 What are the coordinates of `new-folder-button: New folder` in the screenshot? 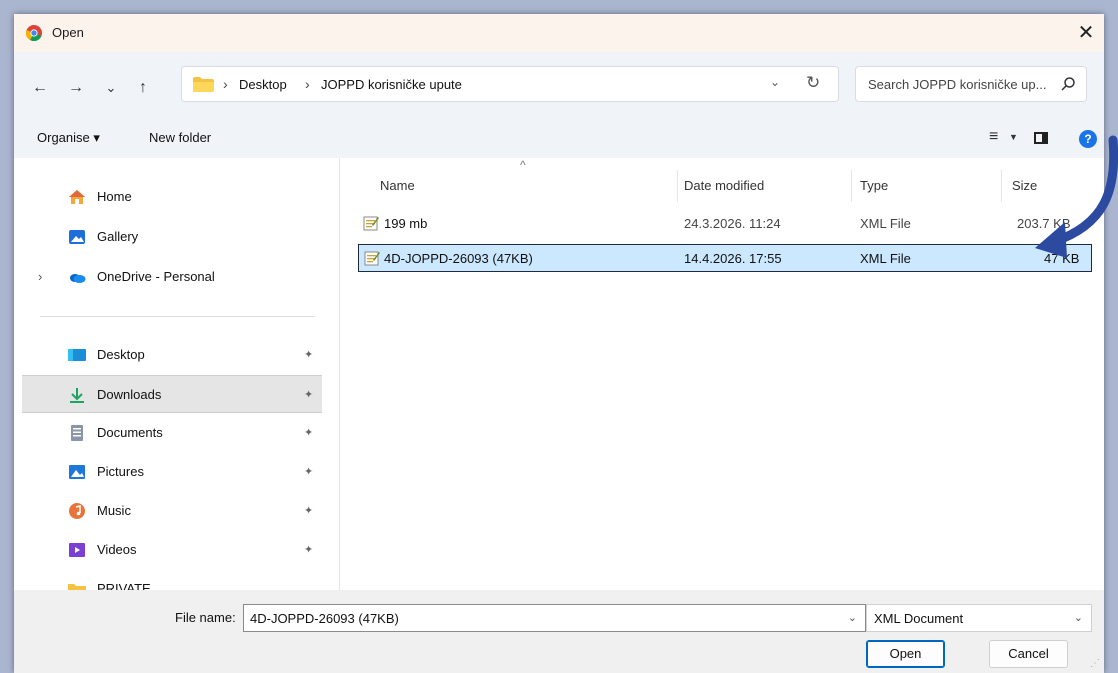 It's located at (180, 137).